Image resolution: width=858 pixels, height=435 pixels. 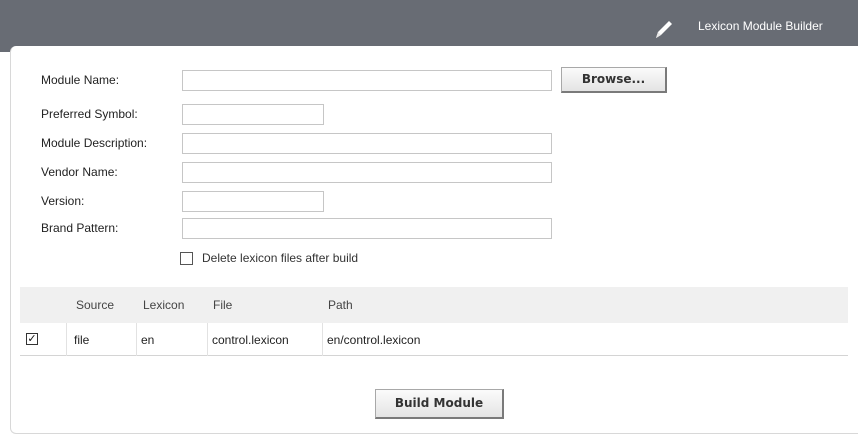 What do you see at coordinates (367, 80) in the screenshot?
I see `module-name-input` at bounding box center [367, 80].